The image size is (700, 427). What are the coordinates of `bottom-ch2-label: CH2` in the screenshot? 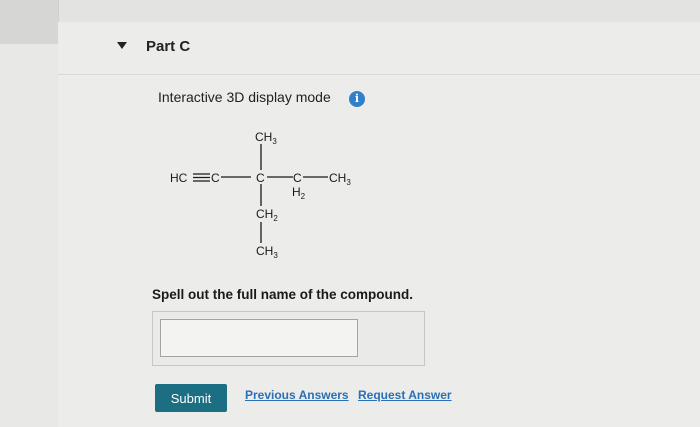 It's located at (267, 215).